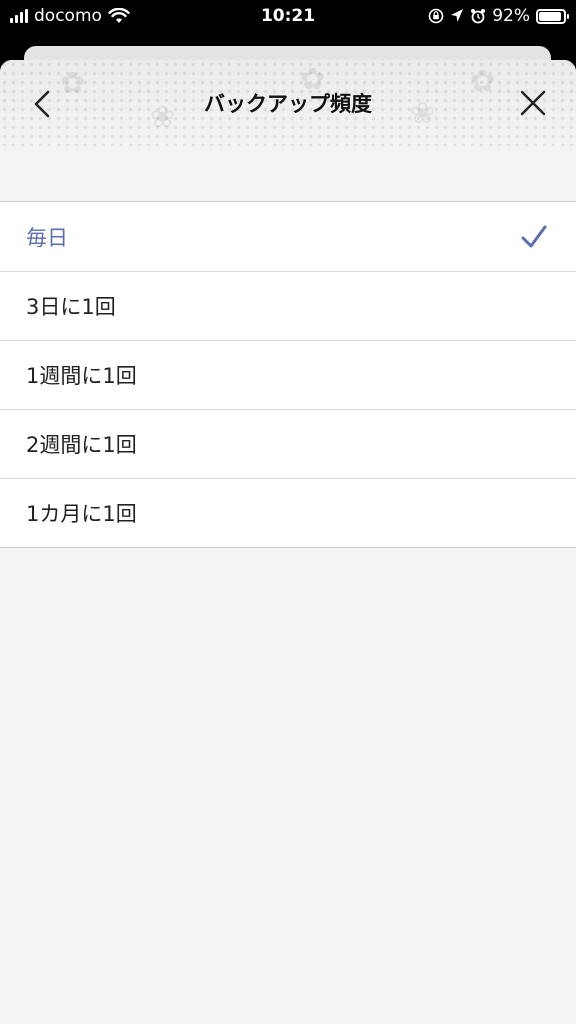  I want to click on option-label: 3日に1回, so click(71, 306).